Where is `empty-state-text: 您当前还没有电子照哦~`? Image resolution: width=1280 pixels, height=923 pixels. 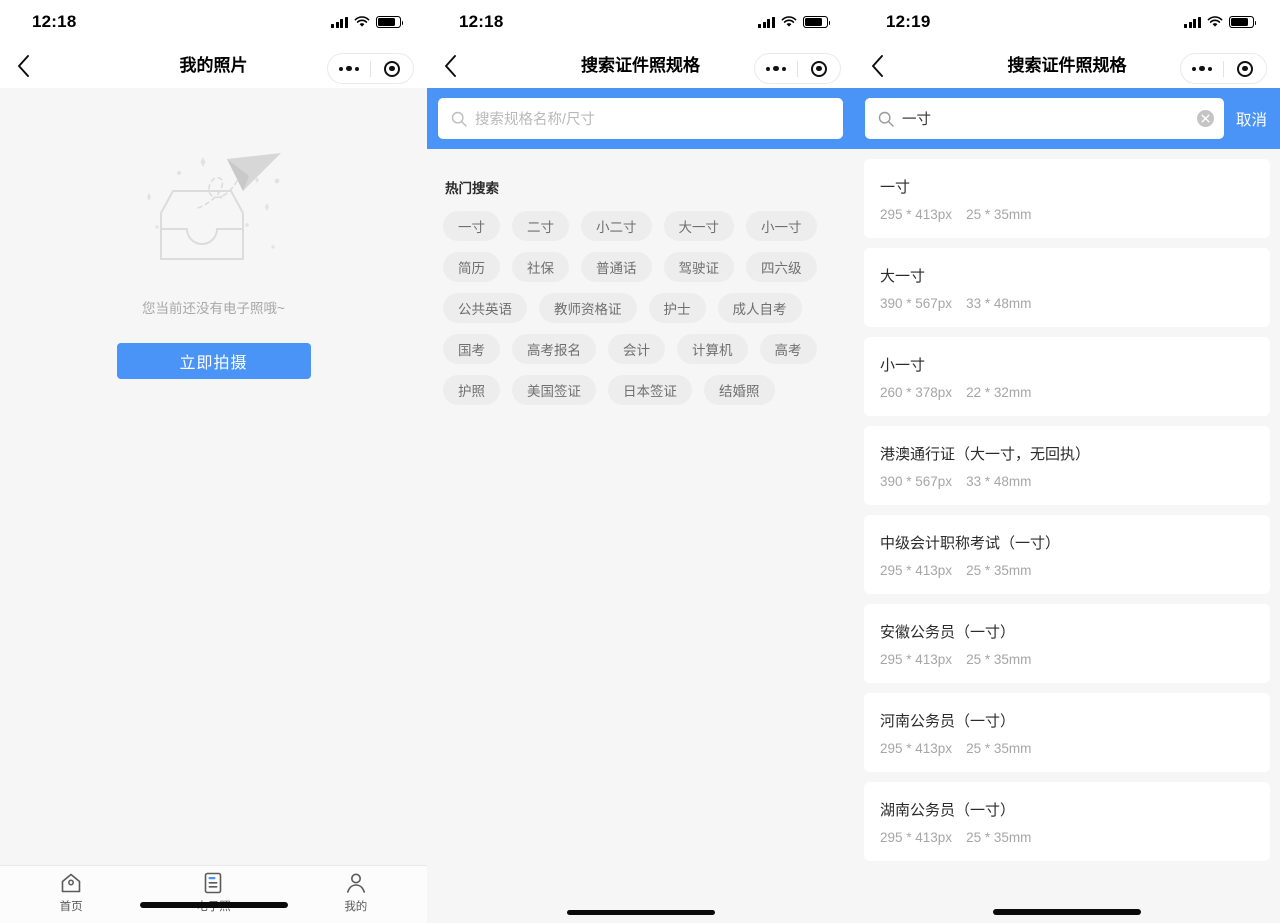
empty-state-text: 您当前还没有电子照哦~ is located at coordinates (213, 308).